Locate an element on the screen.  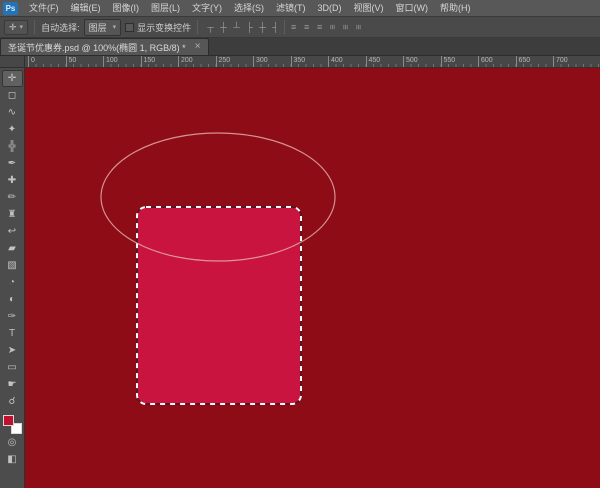
auto-select-value: 图层 is located at coordinates (97, 27).